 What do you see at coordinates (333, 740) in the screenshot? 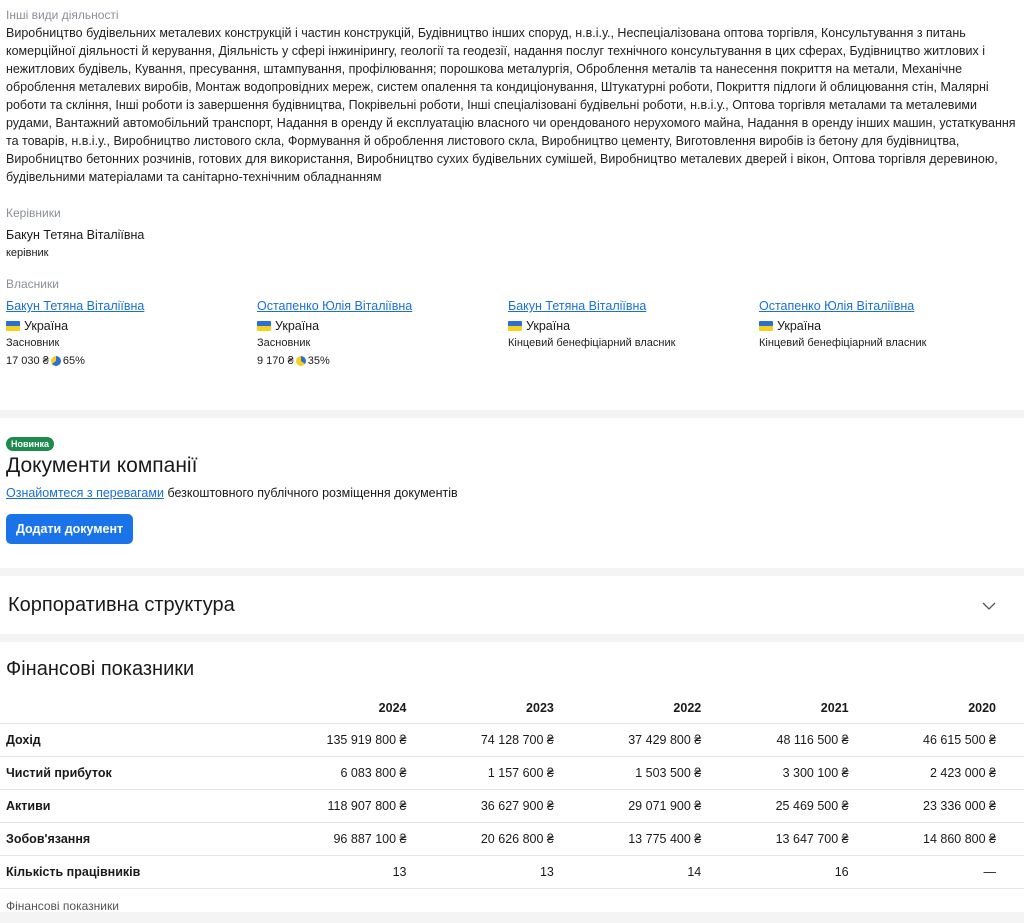
I see `table-cell: 135 919 800 ₴` at bounding box center [333, 740].